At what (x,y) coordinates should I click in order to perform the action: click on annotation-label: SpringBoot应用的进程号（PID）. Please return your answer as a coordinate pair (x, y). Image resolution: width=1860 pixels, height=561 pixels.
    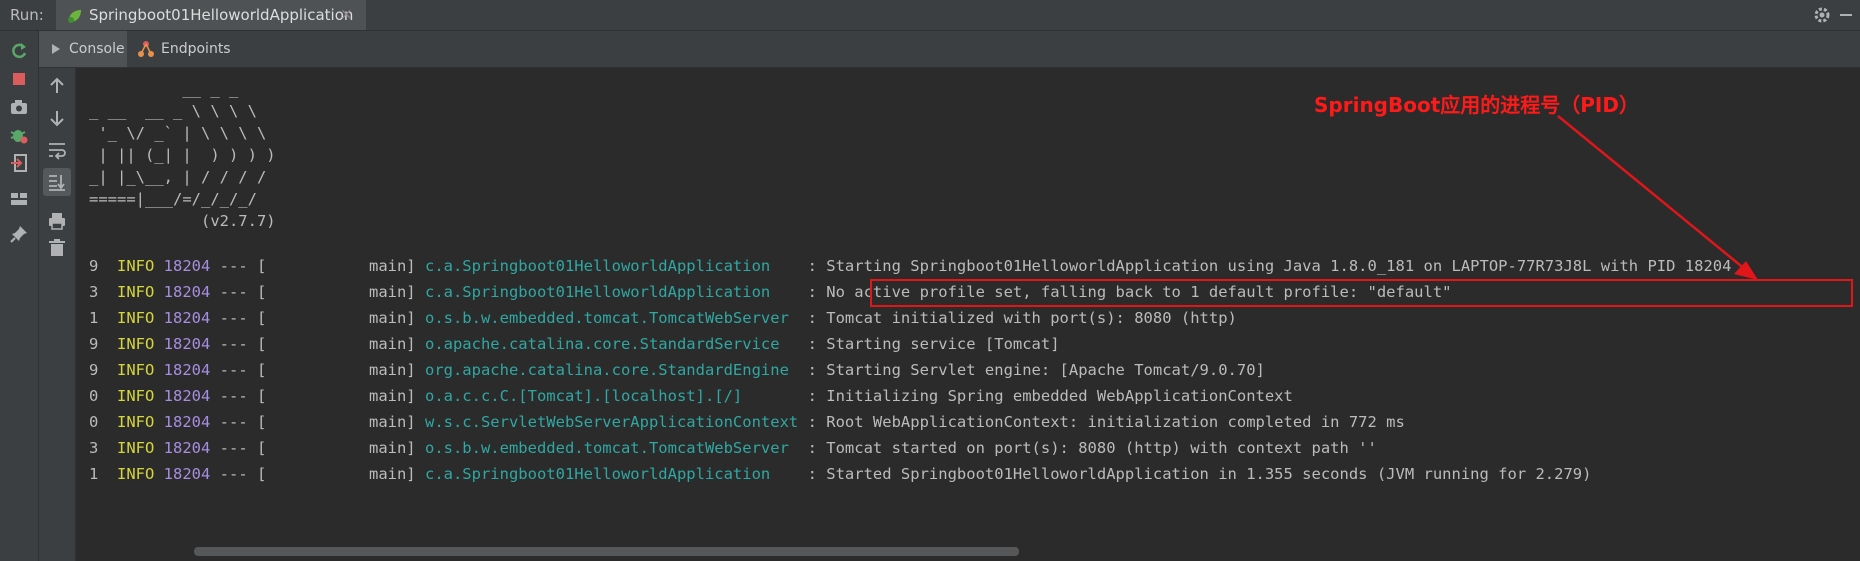
    Looking at the image, I should click on (1476, 105).